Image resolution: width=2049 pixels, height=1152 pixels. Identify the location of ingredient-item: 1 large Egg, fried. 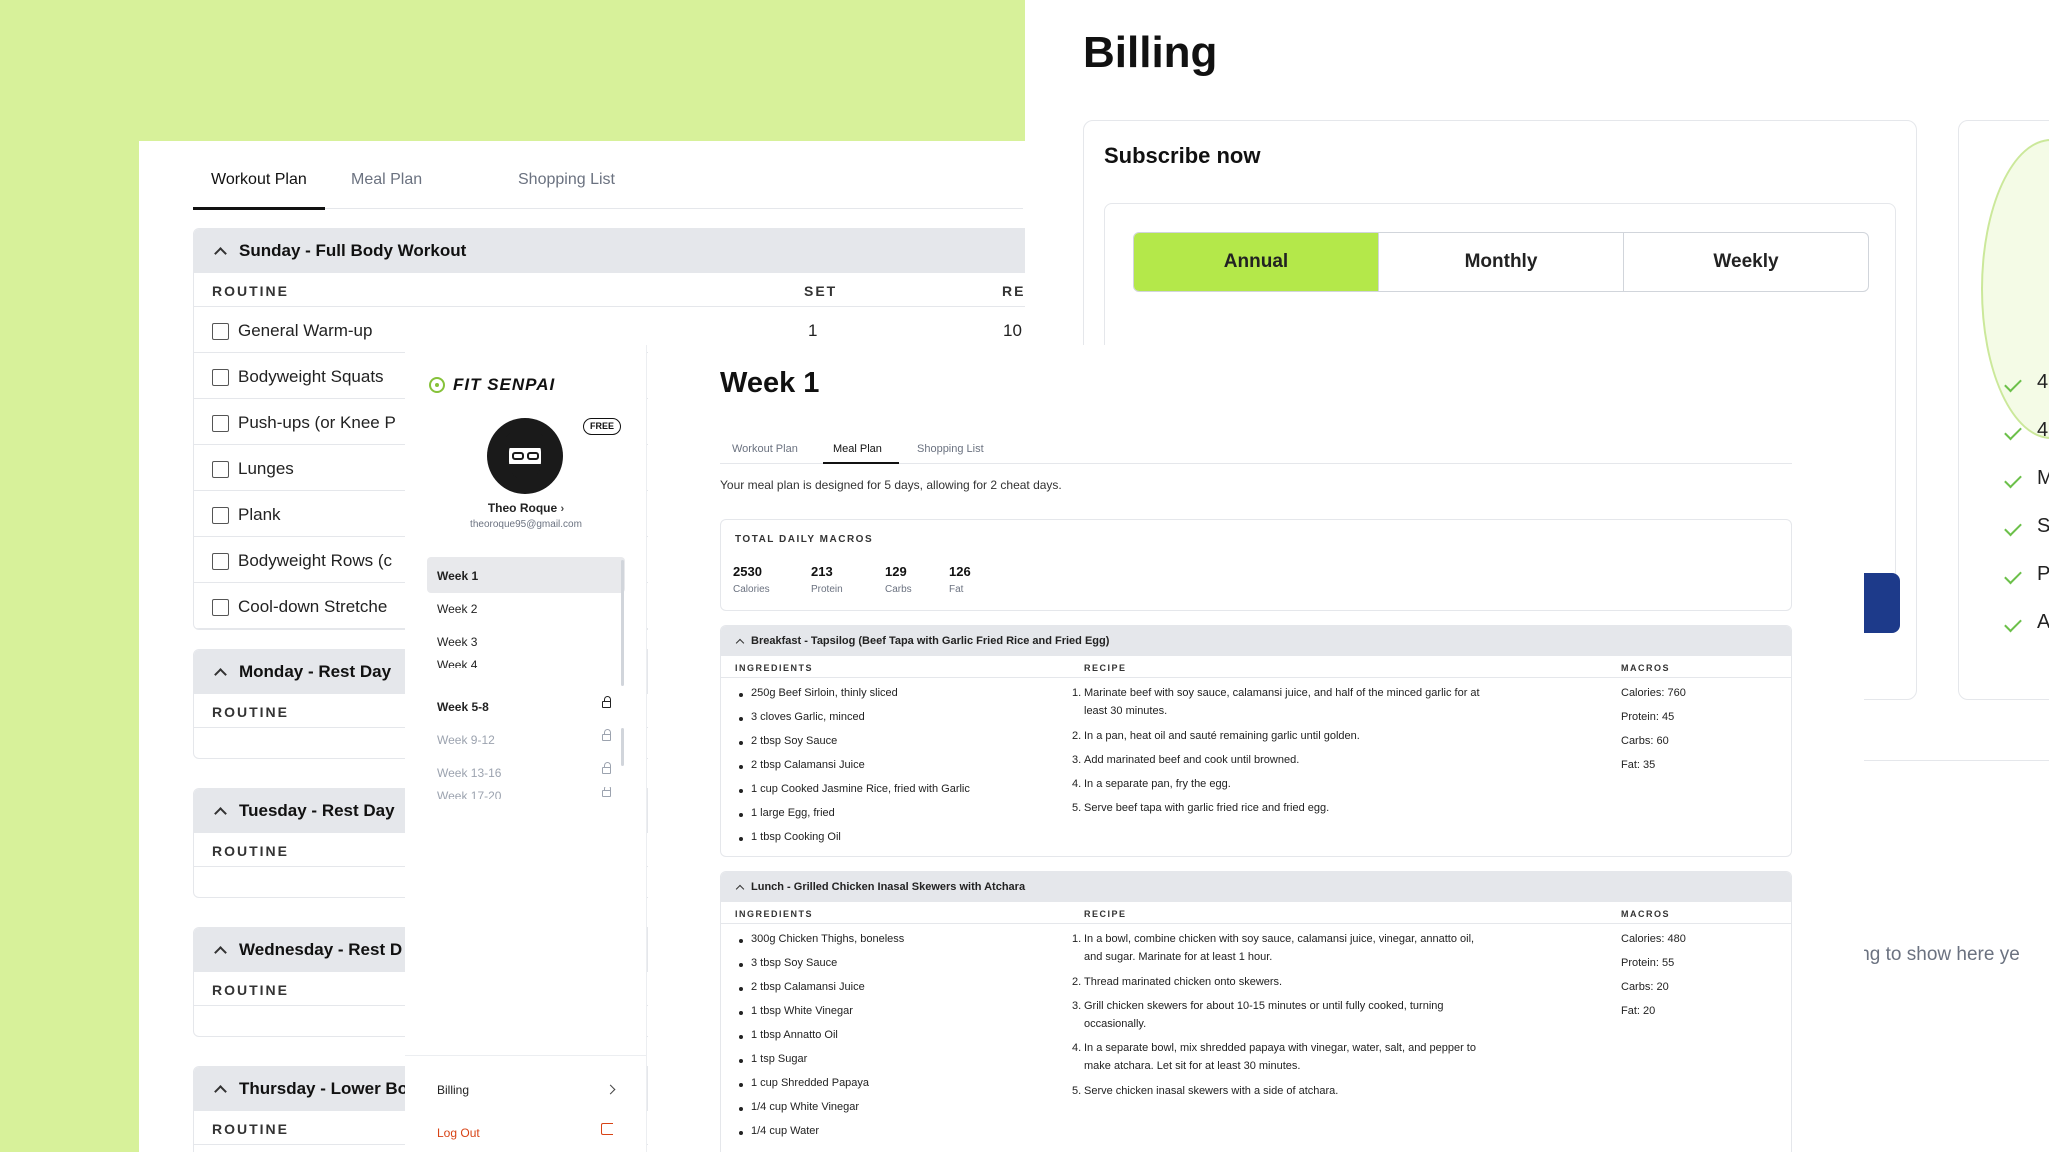
(787, 813).